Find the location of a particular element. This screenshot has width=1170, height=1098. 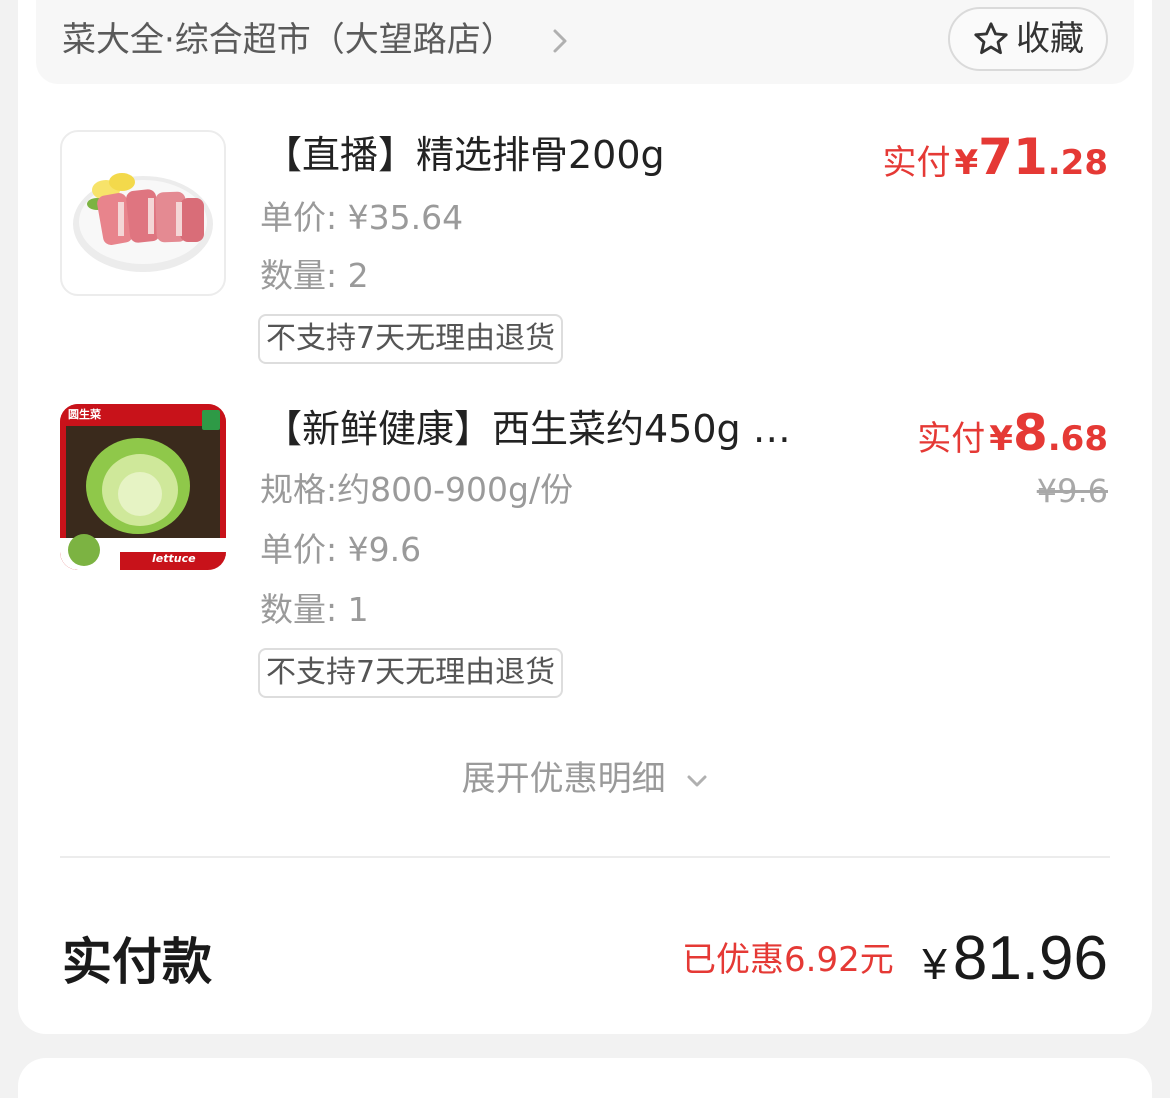

total-amount-value: 81.96 is located at coordinates (1030, 958).